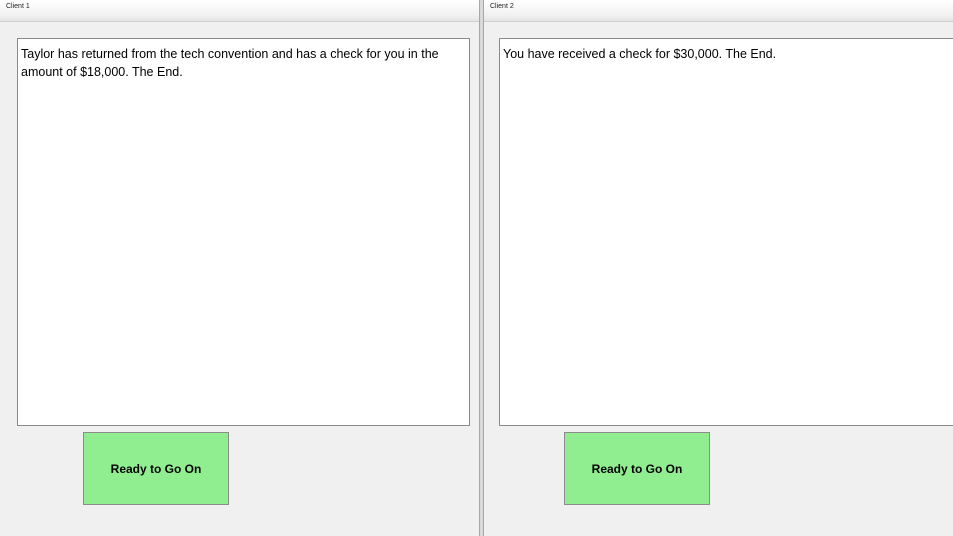 This screenshot has width=953, height=536. What do you see at coordinates (156, 468) in the screenshot?
I see `client-1-ready-button: Ready to Go On` at bounding box center [156, 468].